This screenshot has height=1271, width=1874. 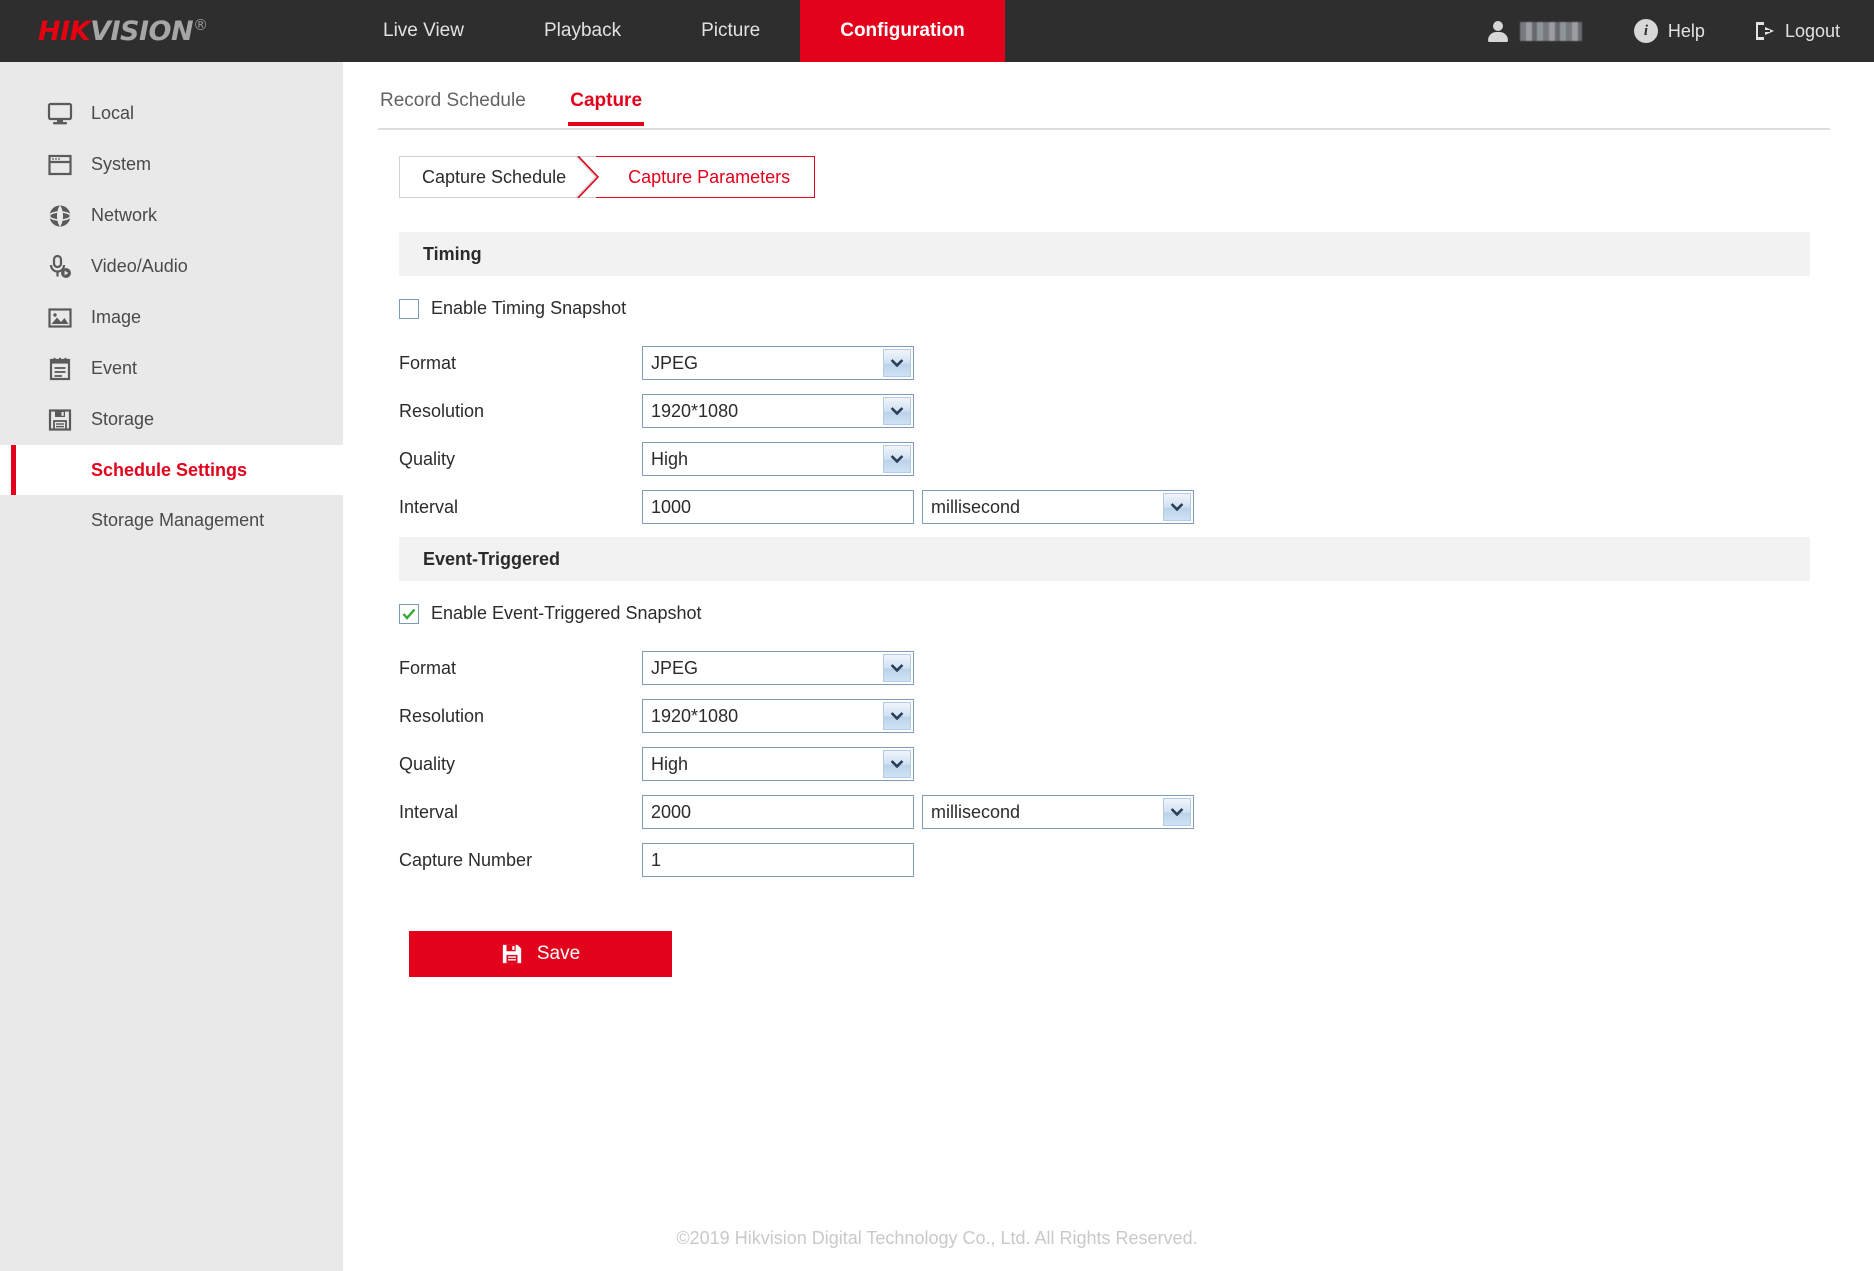 I want to click on step-tabs: Capture Schedule Capture Parameters, so click(x=607, y=177).